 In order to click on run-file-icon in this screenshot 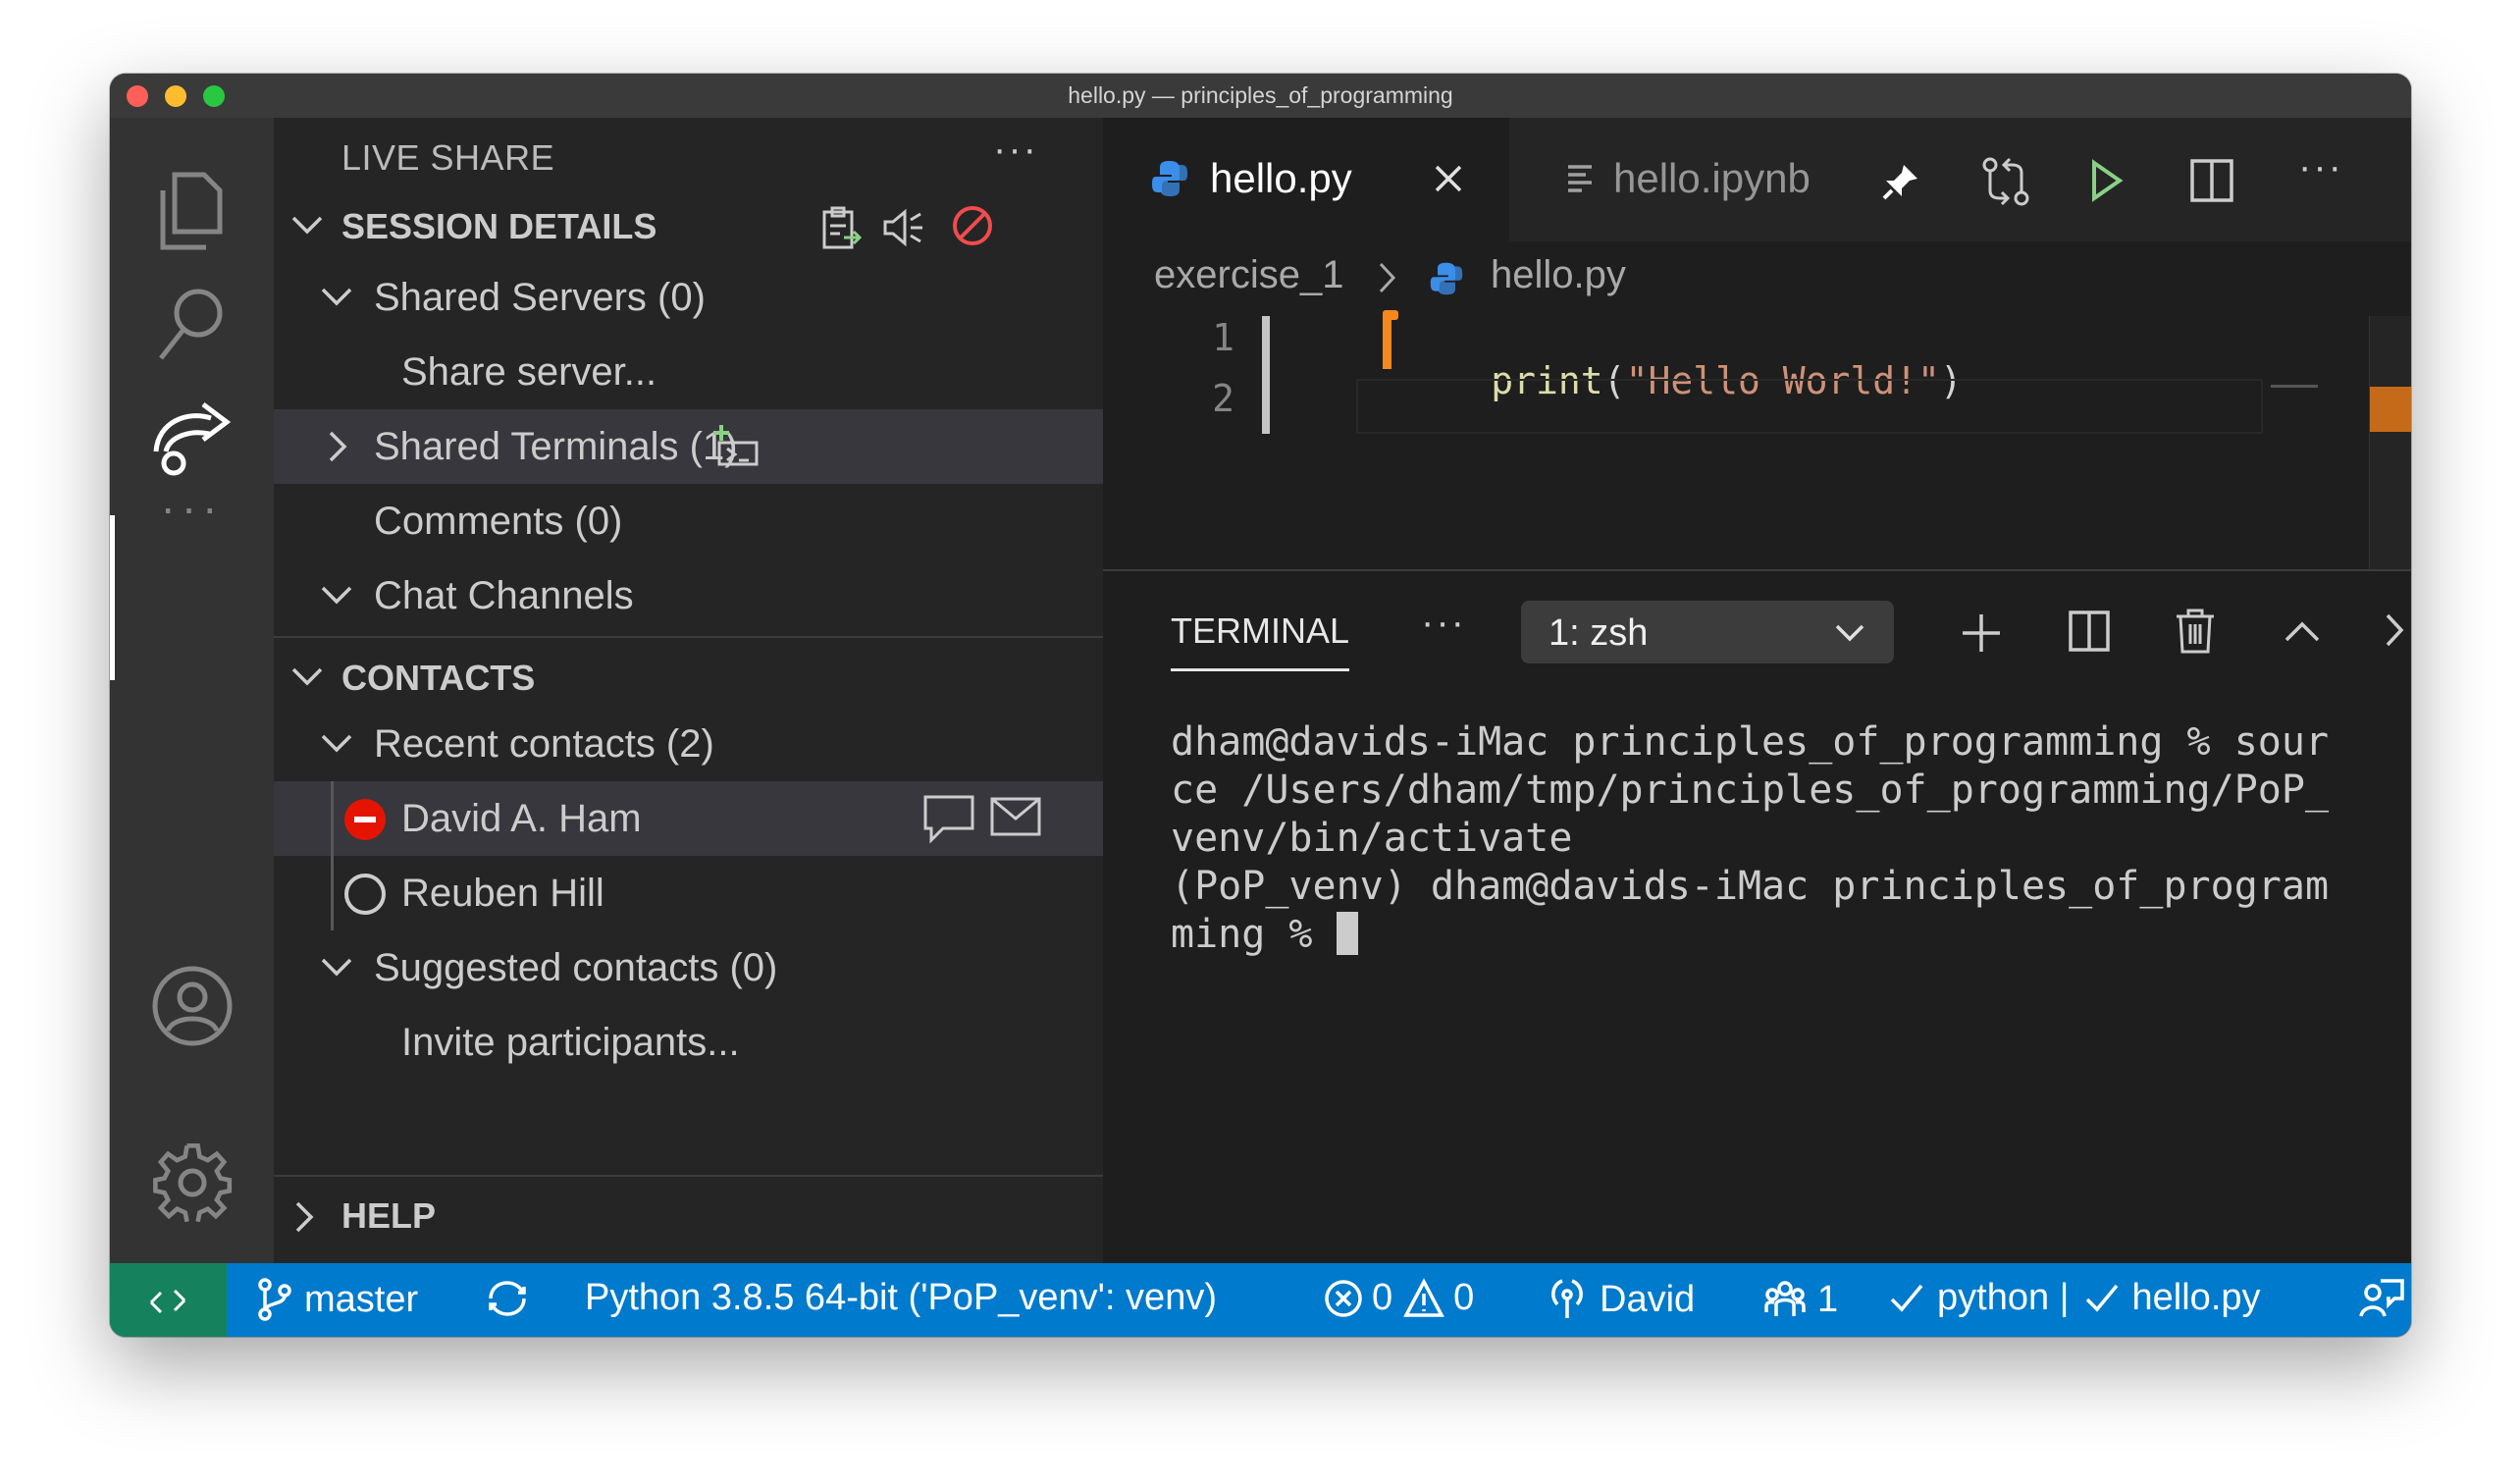, I will do `click(2106, 180)`.